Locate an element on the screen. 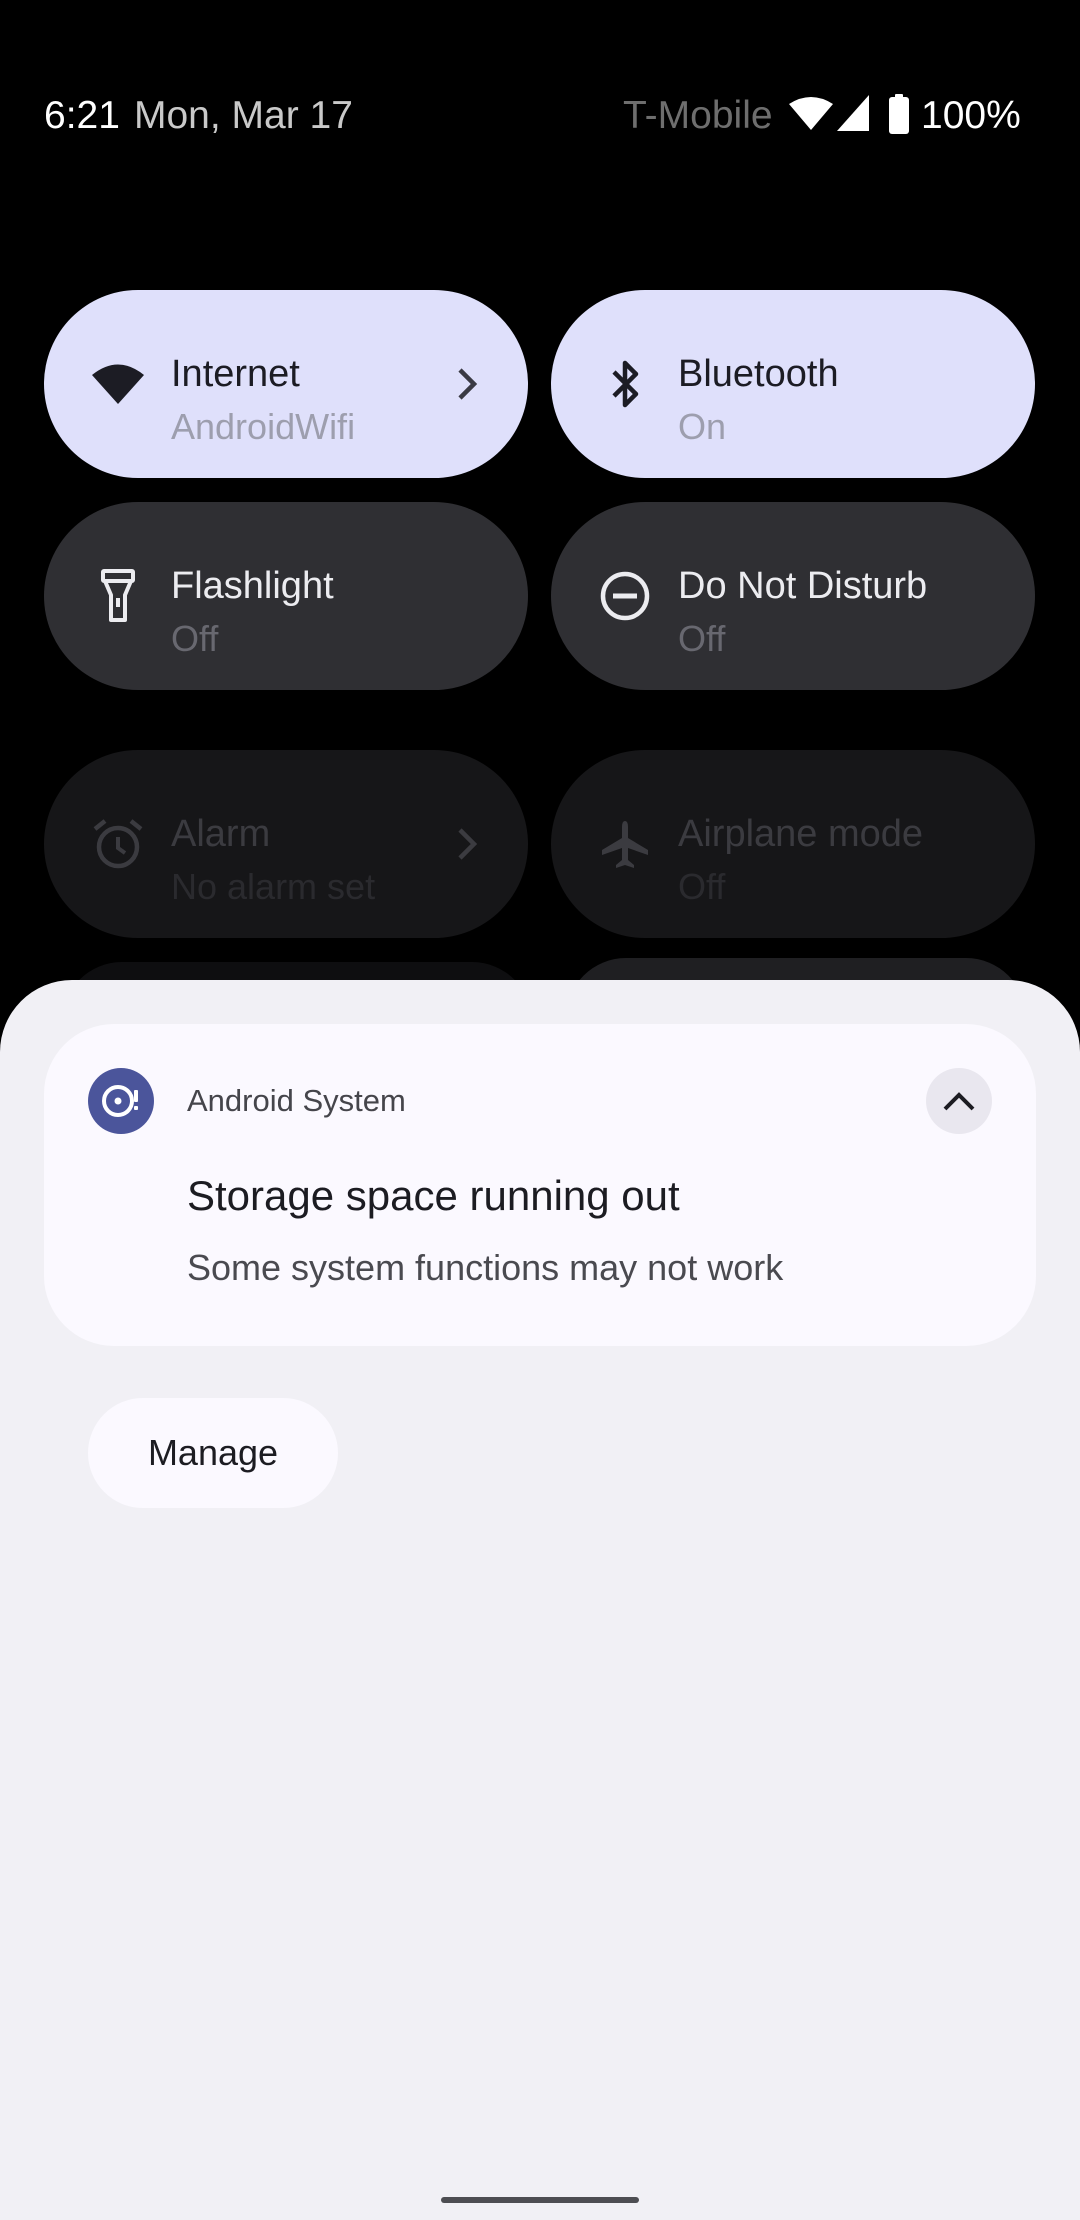 The image size is (1080, 2220). tile-subtitle: No alarm set is located at coordinates (273, 886).